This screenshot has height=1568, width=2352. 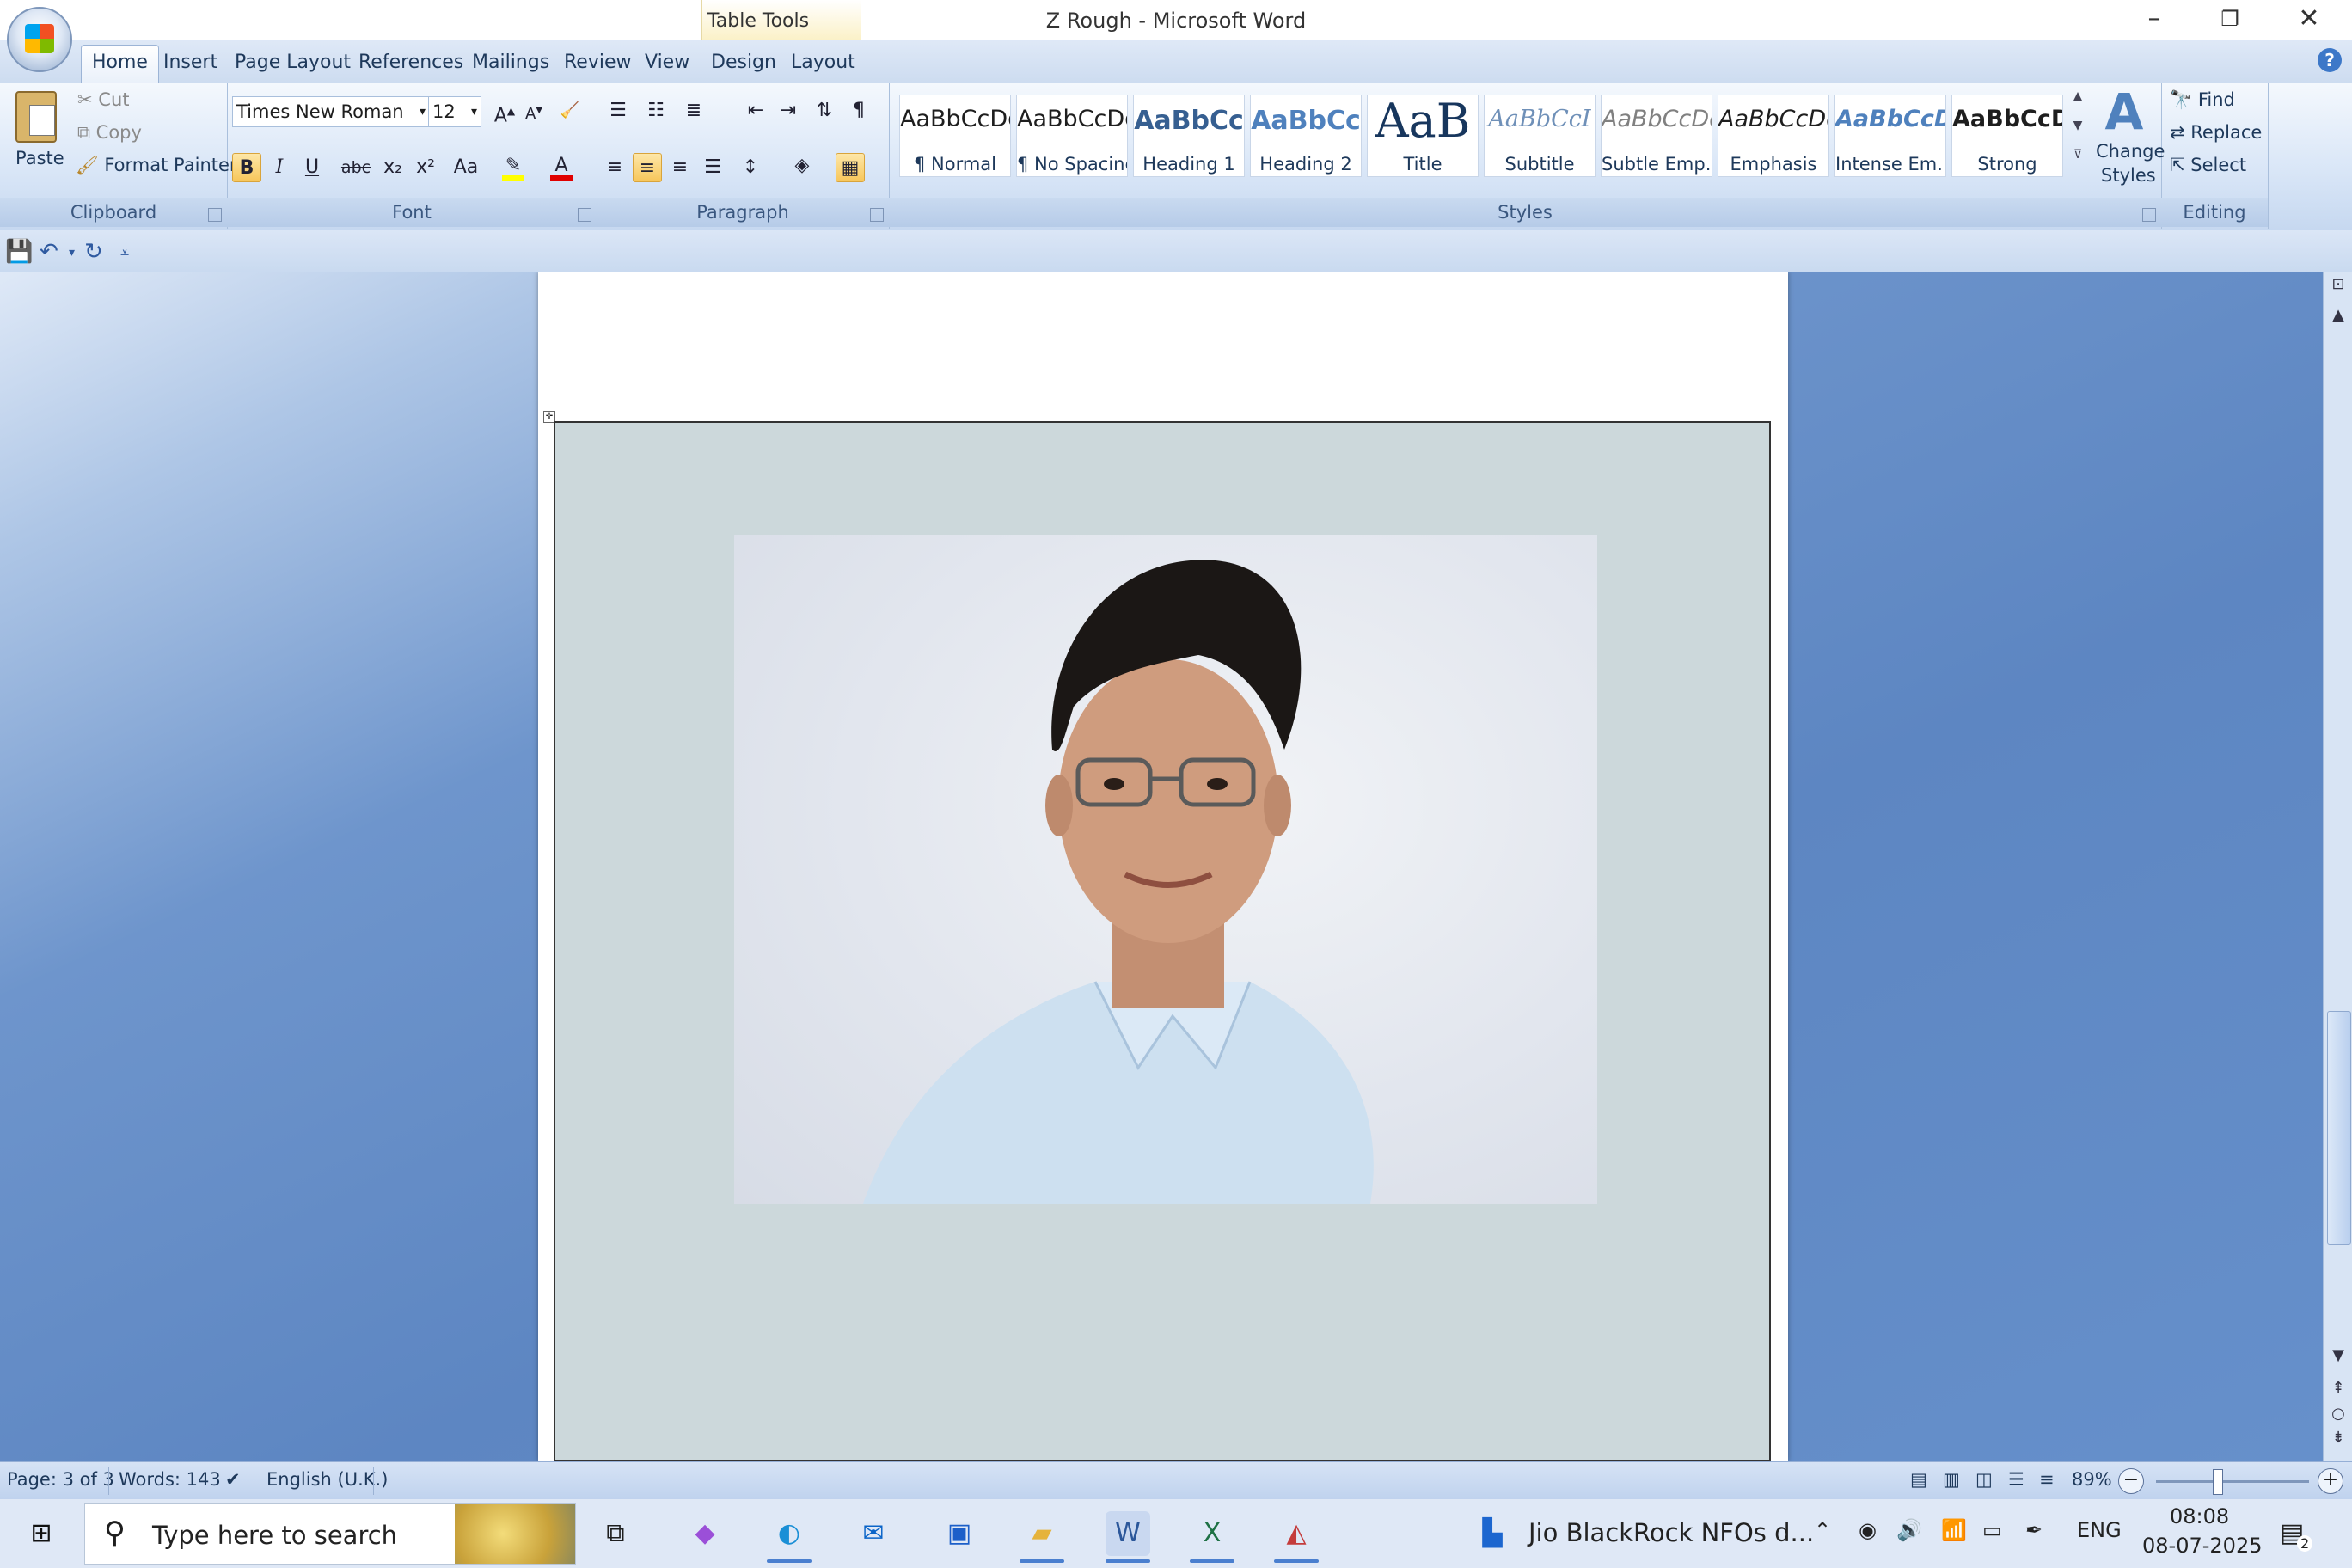 I want to click on copilot-icon: ◆, so click(x=705, y=1533).